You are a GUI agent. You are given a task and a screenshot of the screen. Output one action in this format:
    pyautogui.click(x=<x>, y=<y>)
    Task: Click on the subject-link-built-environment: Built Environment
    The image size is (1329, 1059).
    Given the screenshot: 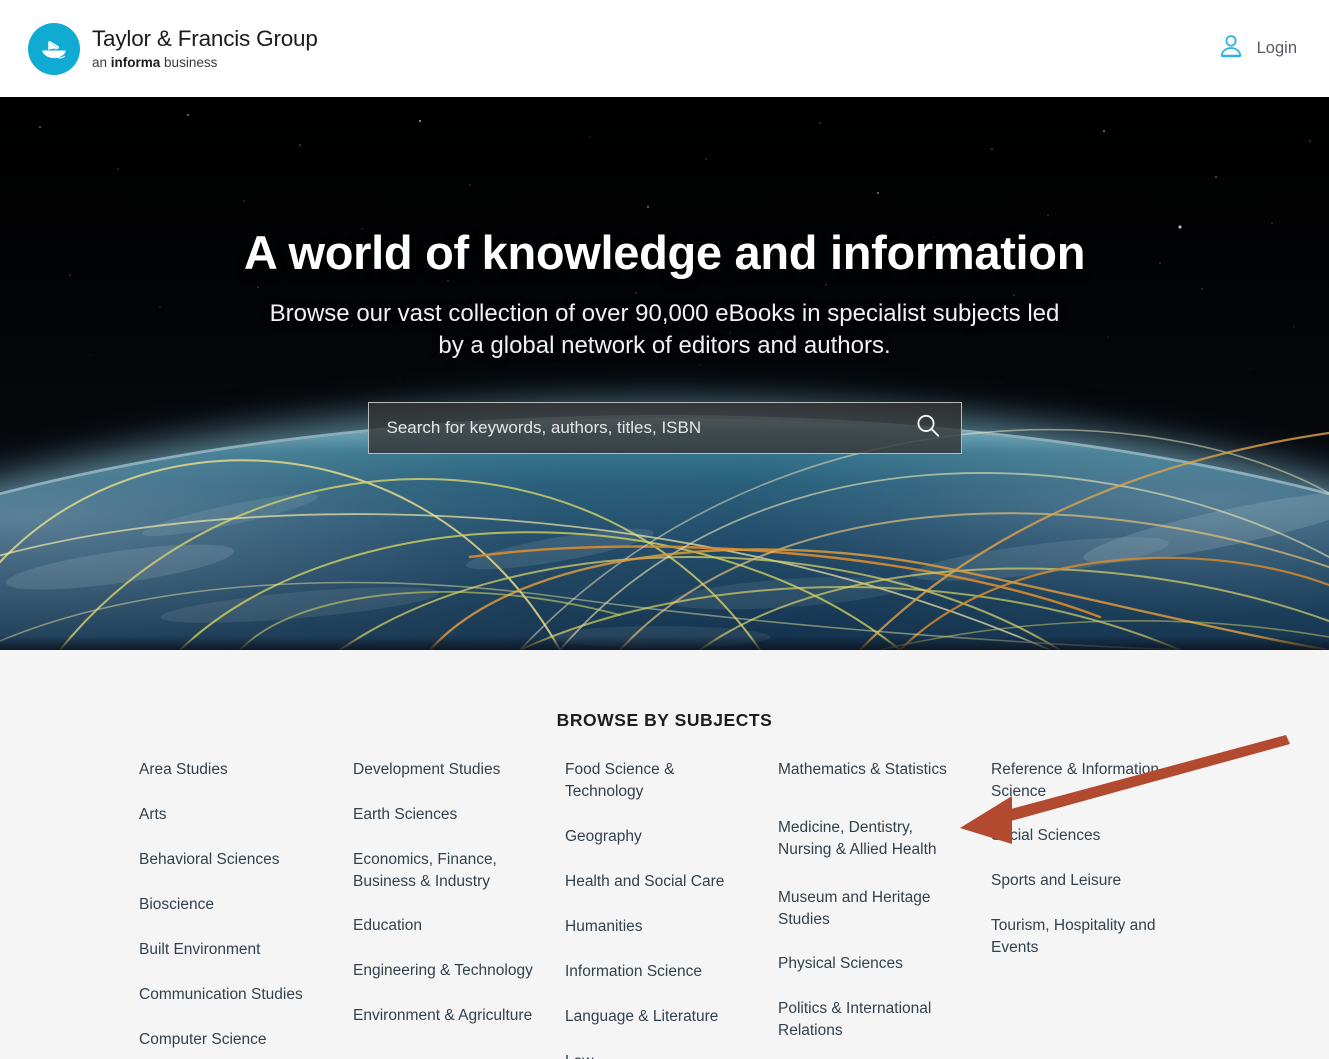 What is the action you would take?
    pyautogui.click(x=231, y=950)
    